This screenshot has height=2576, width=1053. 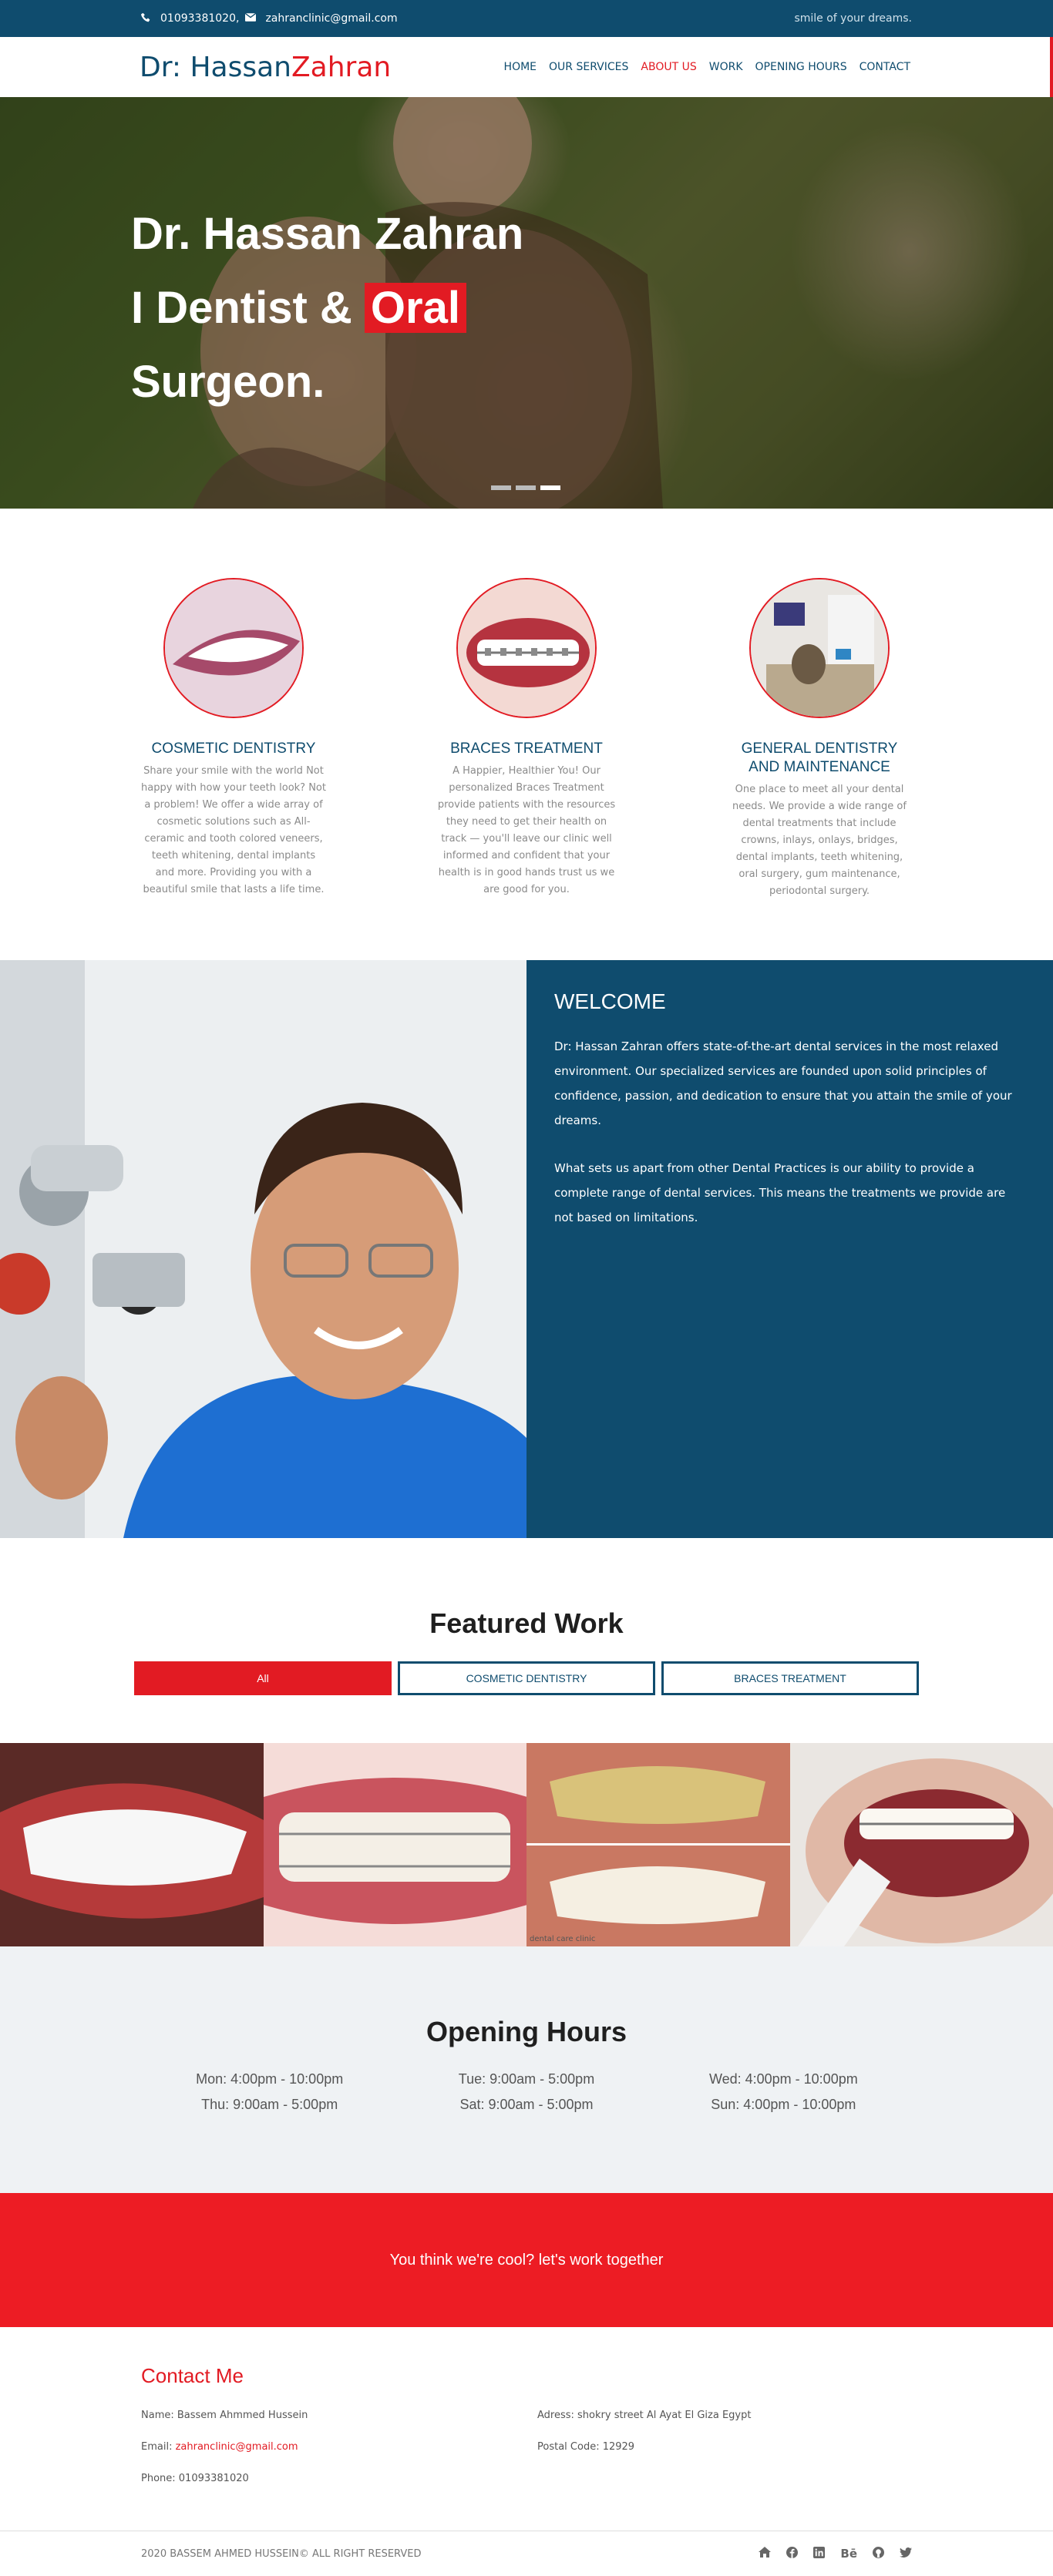 What do you see at coordinates (562, 1939) in the screenshot?
I see `gallery-caption: dental care clinic` at bounding box center [562, 1939].